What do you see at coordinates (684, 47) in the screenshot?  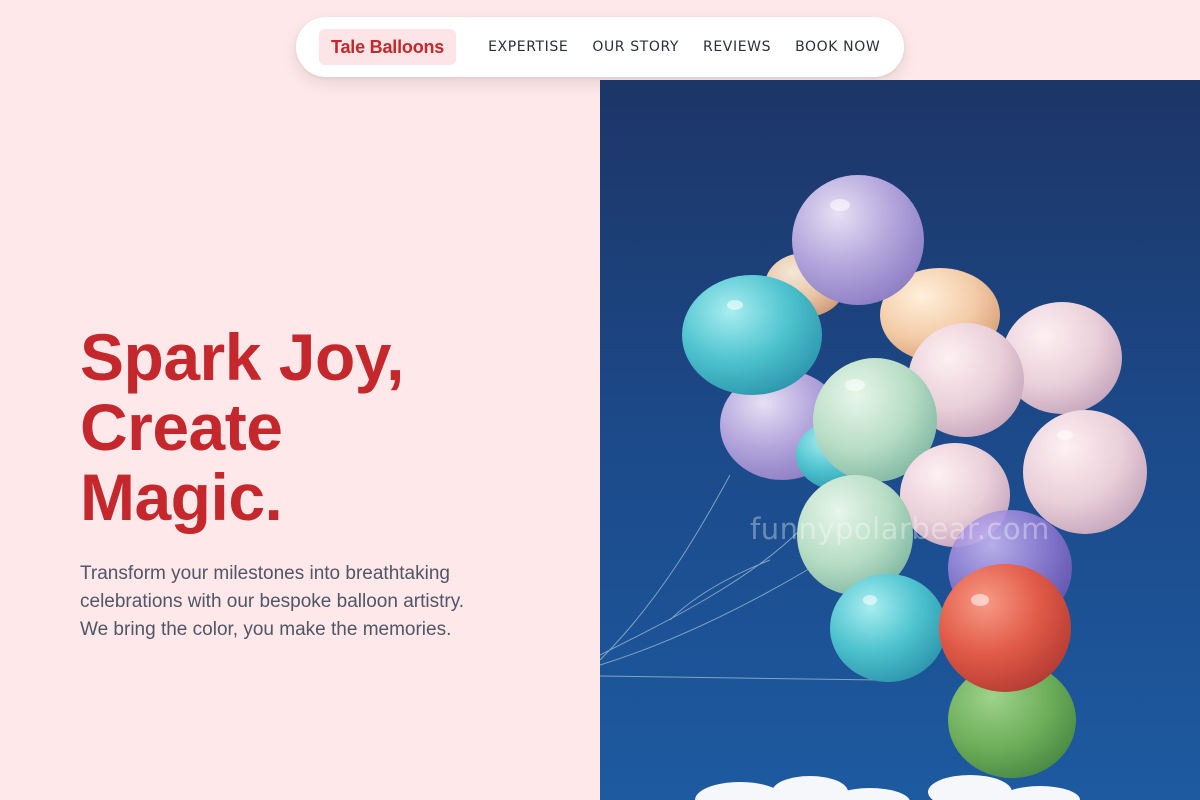 I see `nav-links: EXPERTISE OUR STORY REVIEWS BOOK NOW` at bounding box center [684, 47].